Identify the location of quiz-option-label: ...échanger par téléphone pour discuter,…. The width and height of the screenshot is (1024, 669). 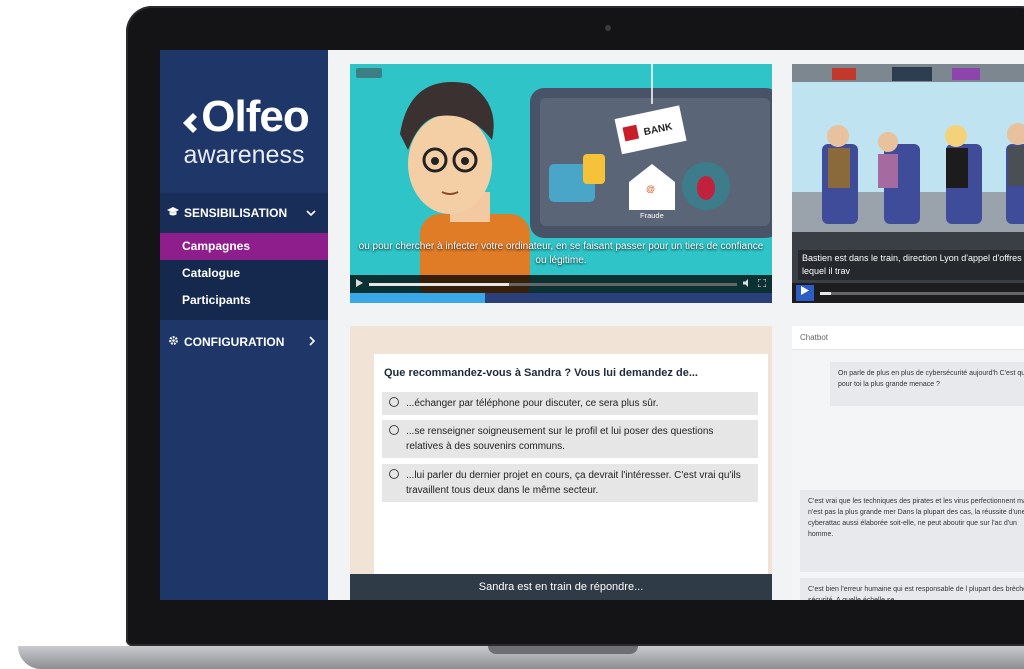
(532, 403).